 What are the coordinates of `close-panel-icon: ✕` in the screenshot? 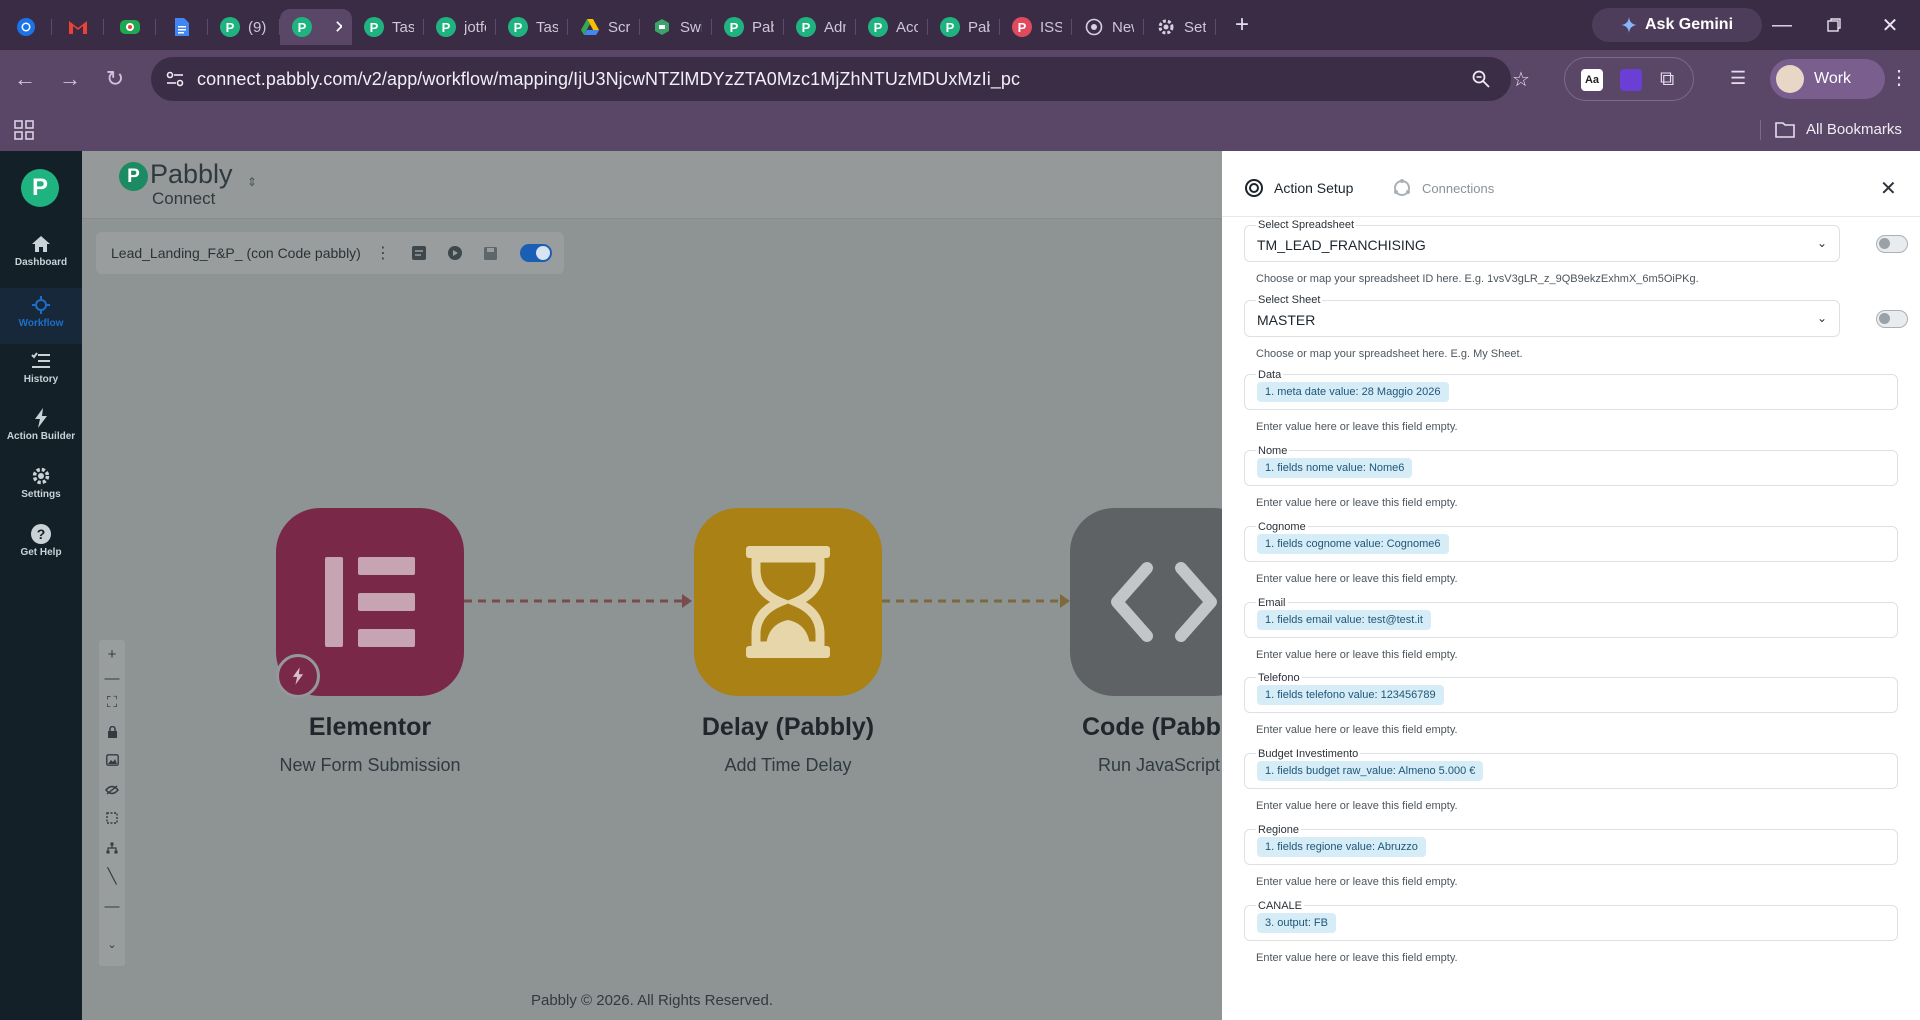 It's located at (1888, 188).